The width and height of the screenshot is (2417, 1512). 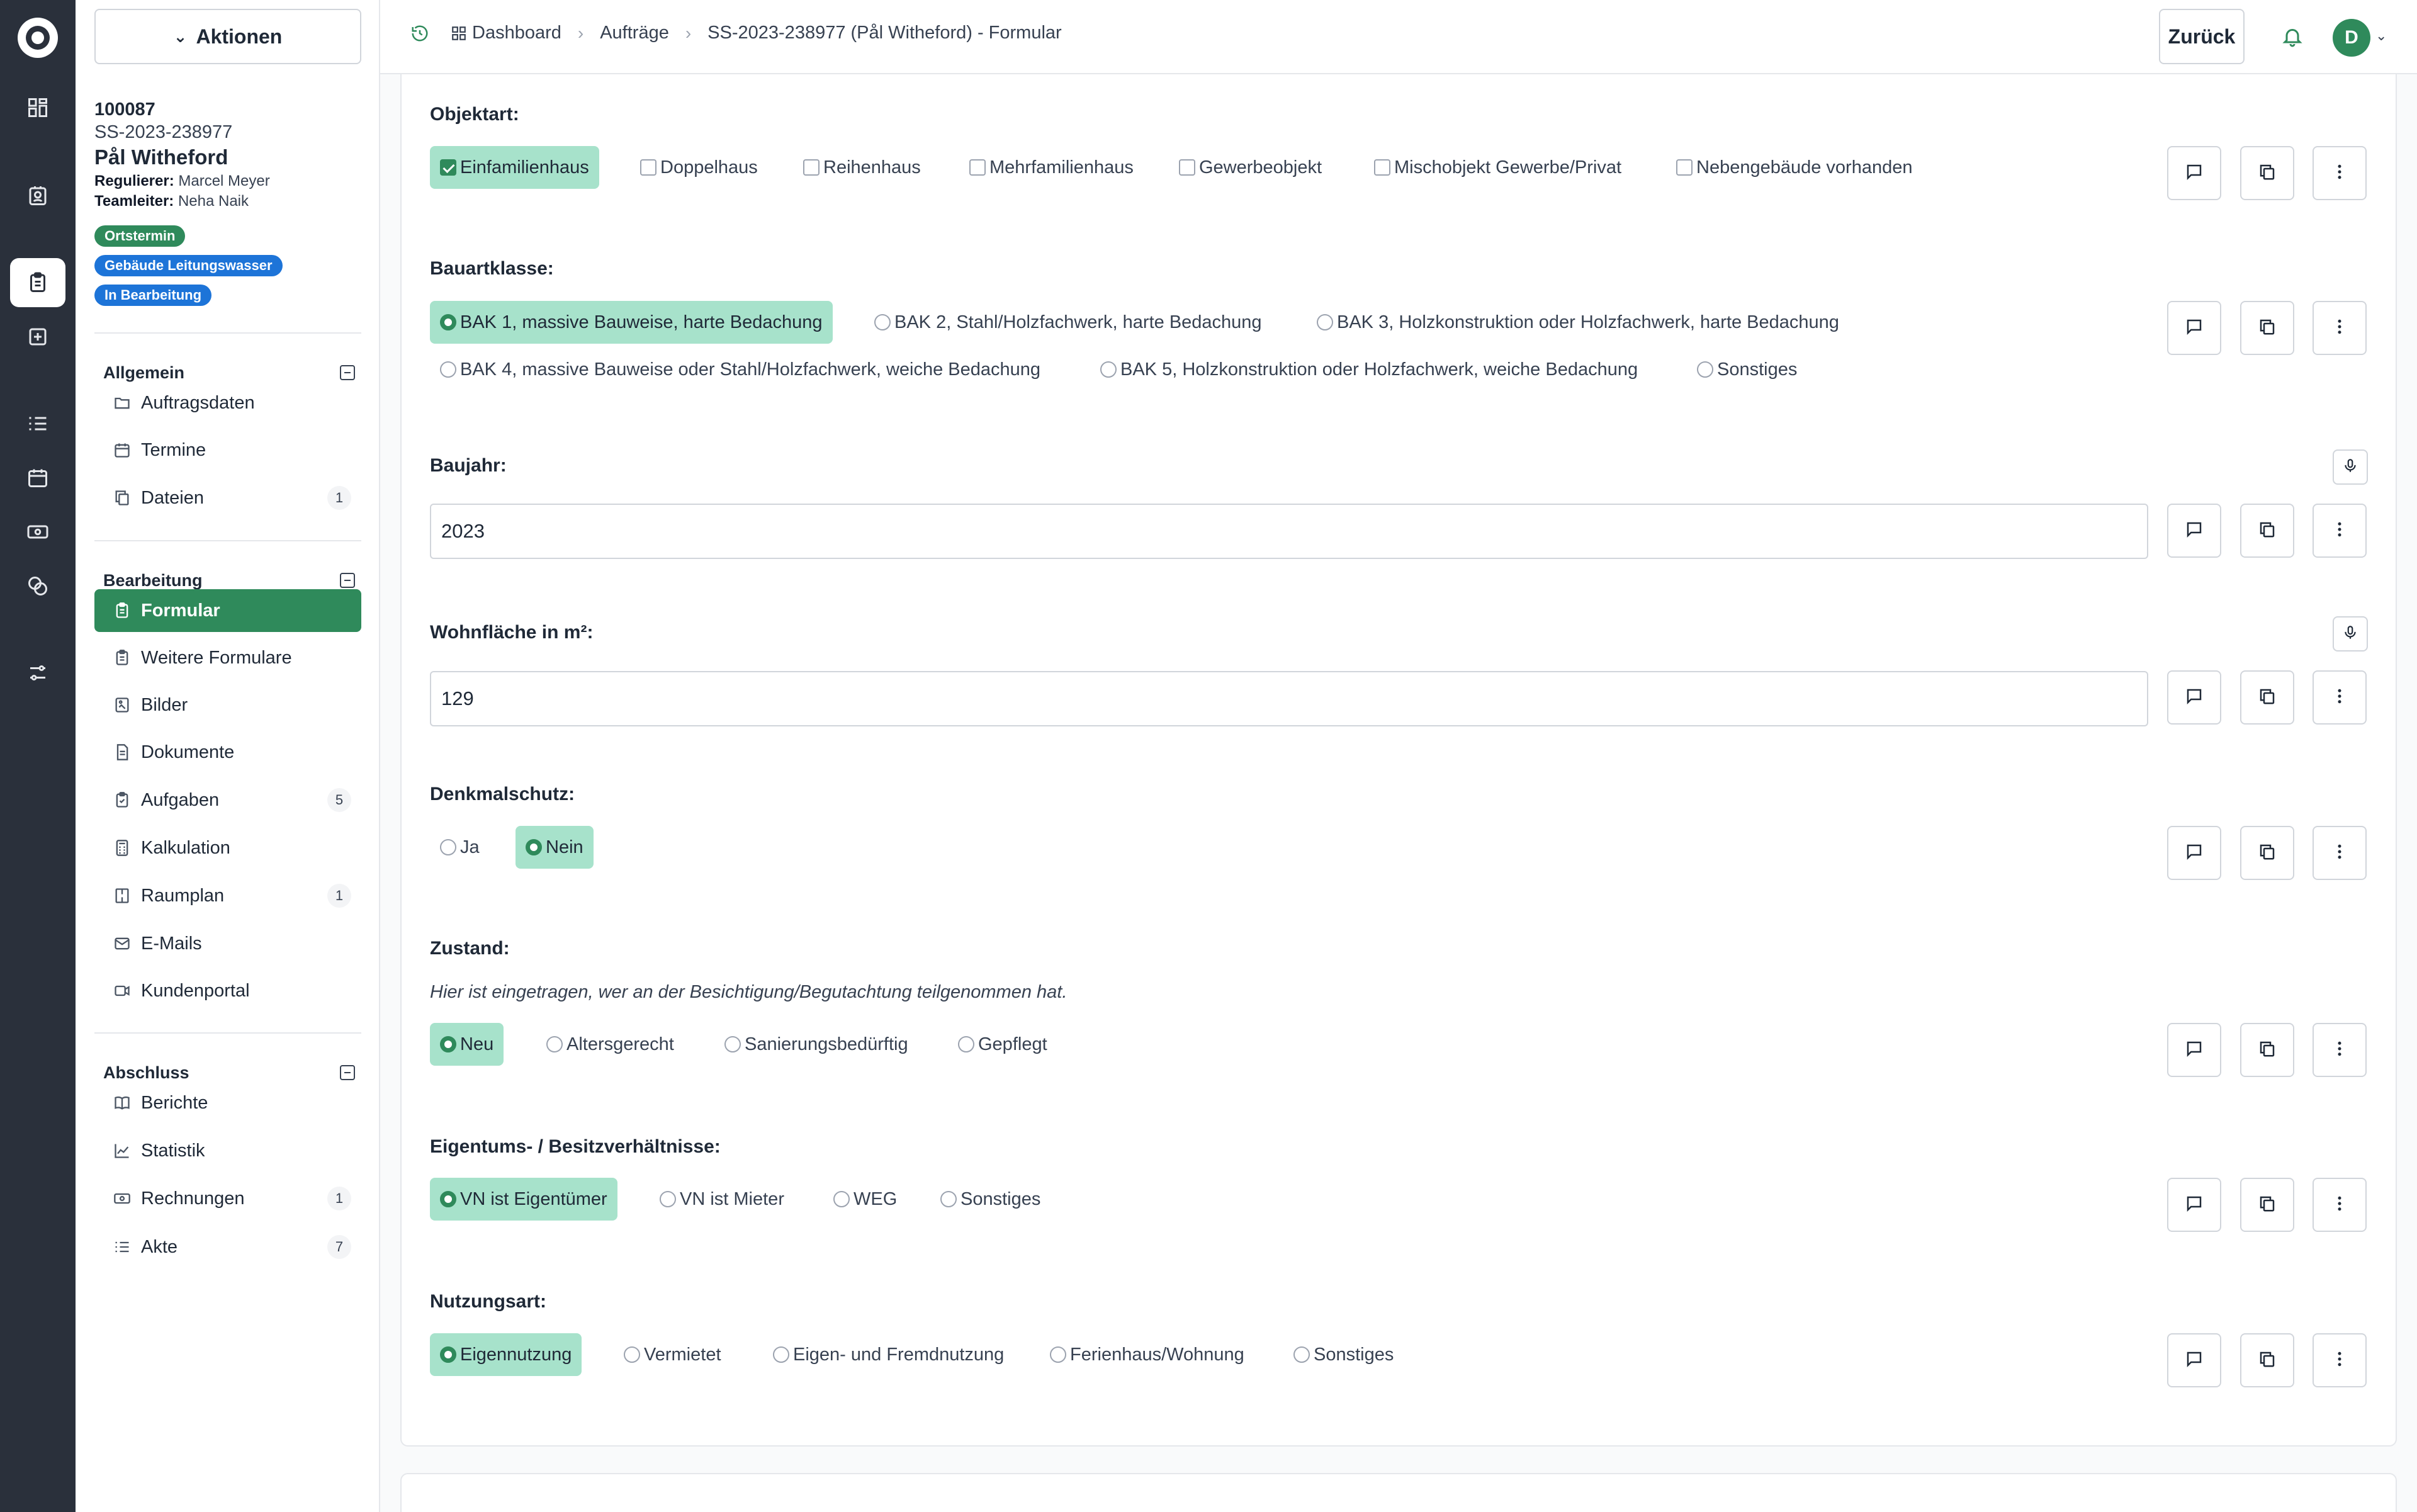 I want to click on objektart-option-mischobjekt-gewerbe-privat: Mischobjekt Gewerbe/Privat, so click(x=1497, y=167).